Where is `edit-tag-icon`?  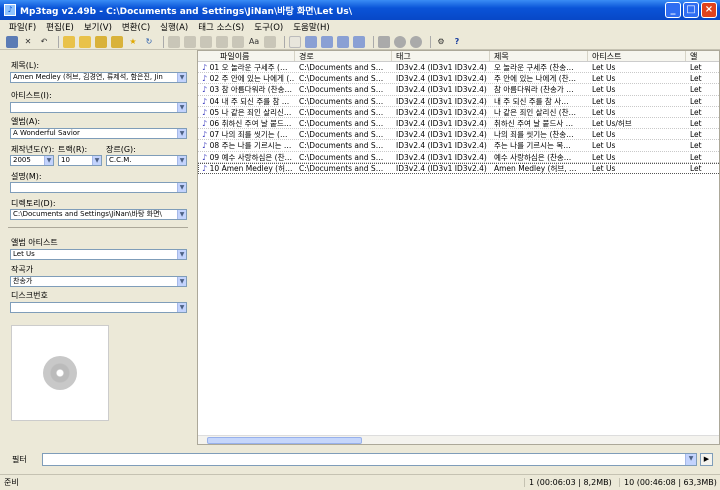
edit-tag-icon is located at coordinates (295, 41).